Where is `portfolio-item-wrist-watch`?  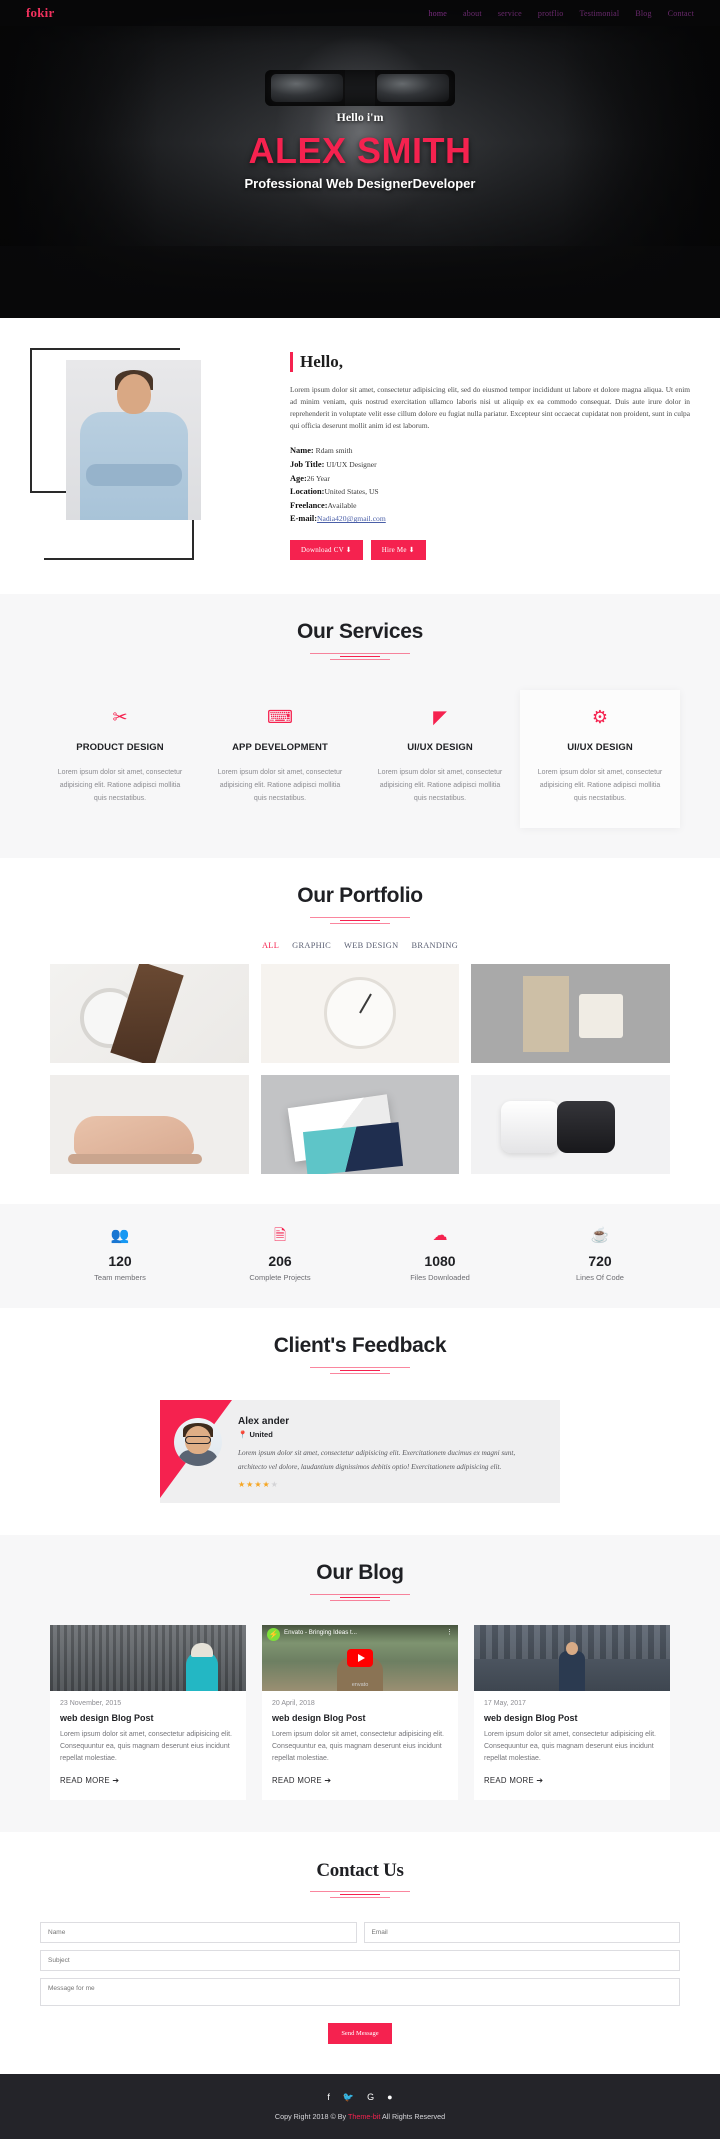 portfolio-item-wrist-watch is located at coordinates (149, 1013).